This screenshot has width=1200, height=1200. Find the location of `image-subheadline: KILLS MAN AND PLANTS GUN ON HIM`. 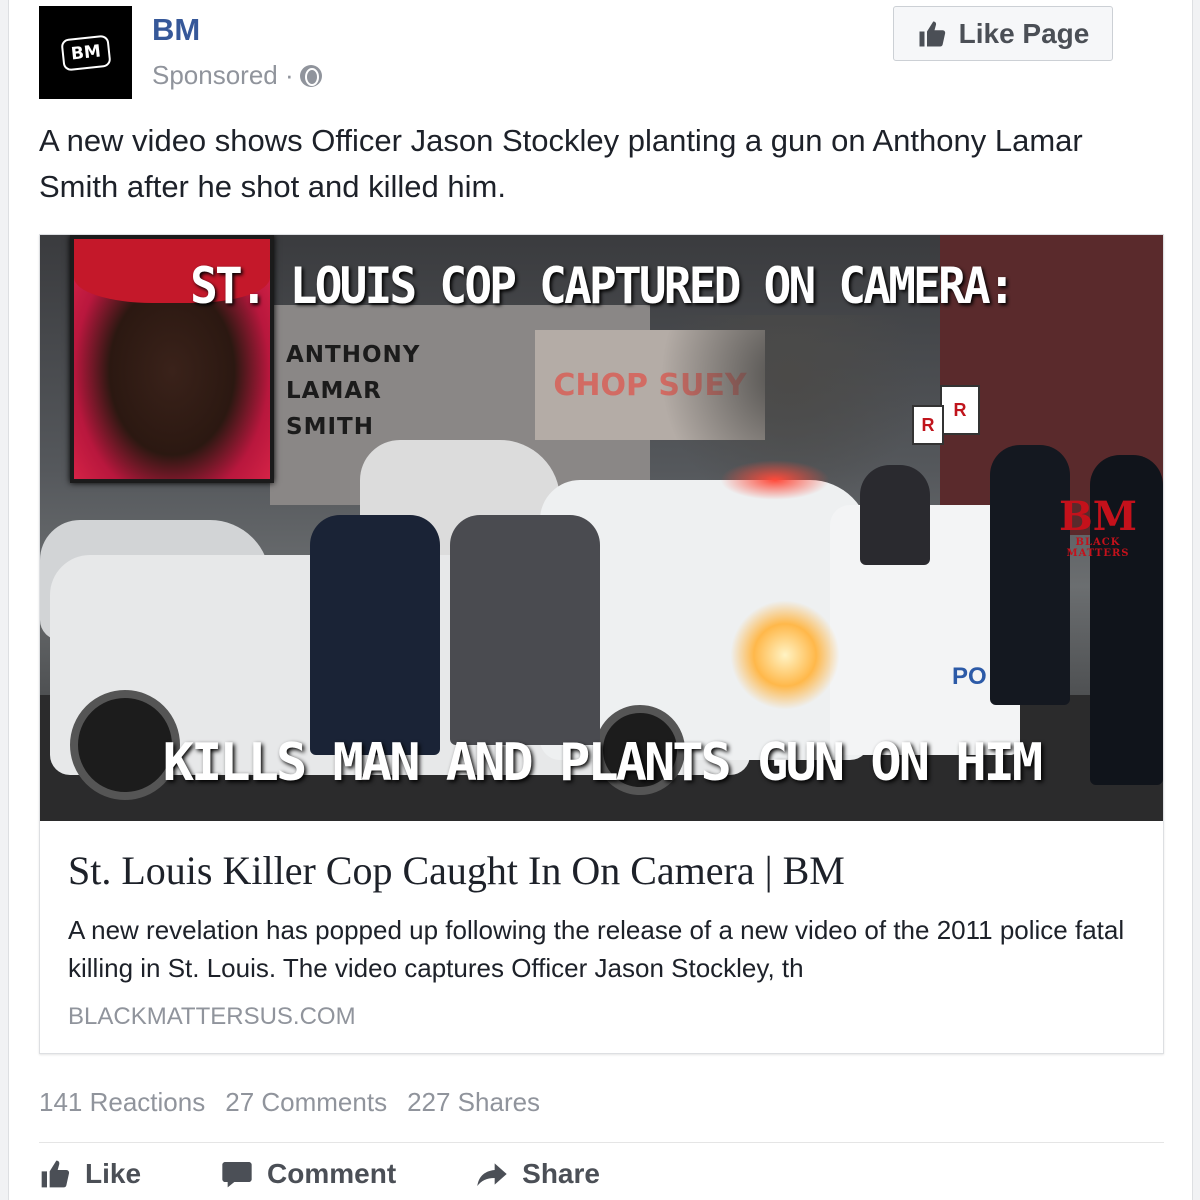

image-subheadline: KILLS MAN AND PLANTS GUN ON HIM is located at coordinates (603, 763).